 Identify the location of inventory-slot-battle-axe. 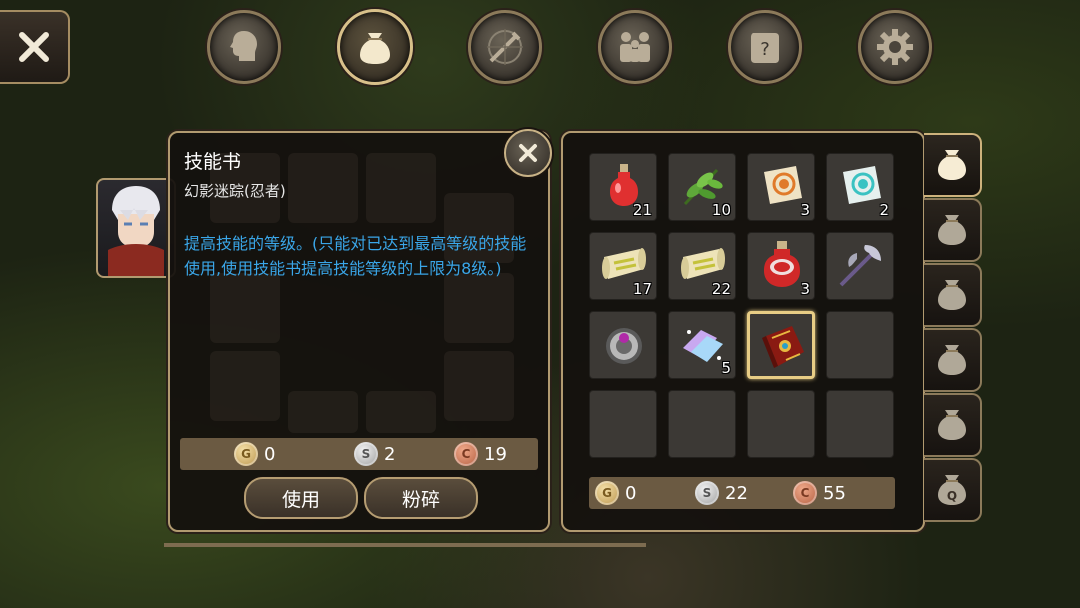
(860, 266).